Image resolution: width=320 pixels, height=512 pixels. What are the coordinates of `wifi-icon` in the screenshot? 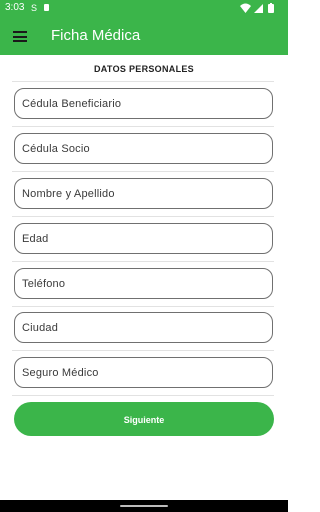 It's located at (245, 8).